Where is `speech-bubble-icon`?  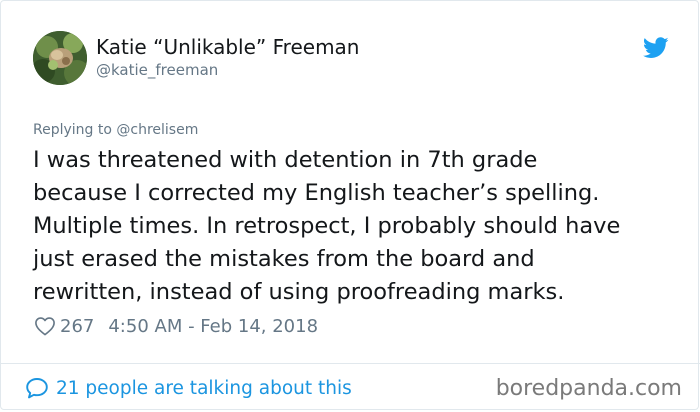
speech-bubble-icon is located at coordinates (37, 388).